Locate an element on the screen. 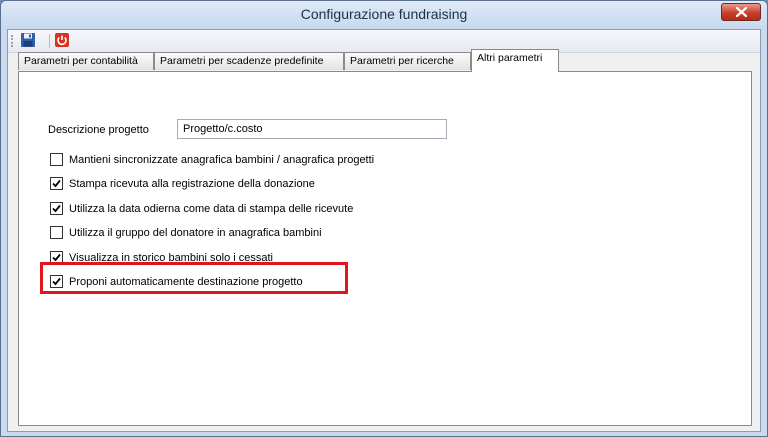  tab-altri-parametri: Altri parametri is located at coordinates (515, 60).